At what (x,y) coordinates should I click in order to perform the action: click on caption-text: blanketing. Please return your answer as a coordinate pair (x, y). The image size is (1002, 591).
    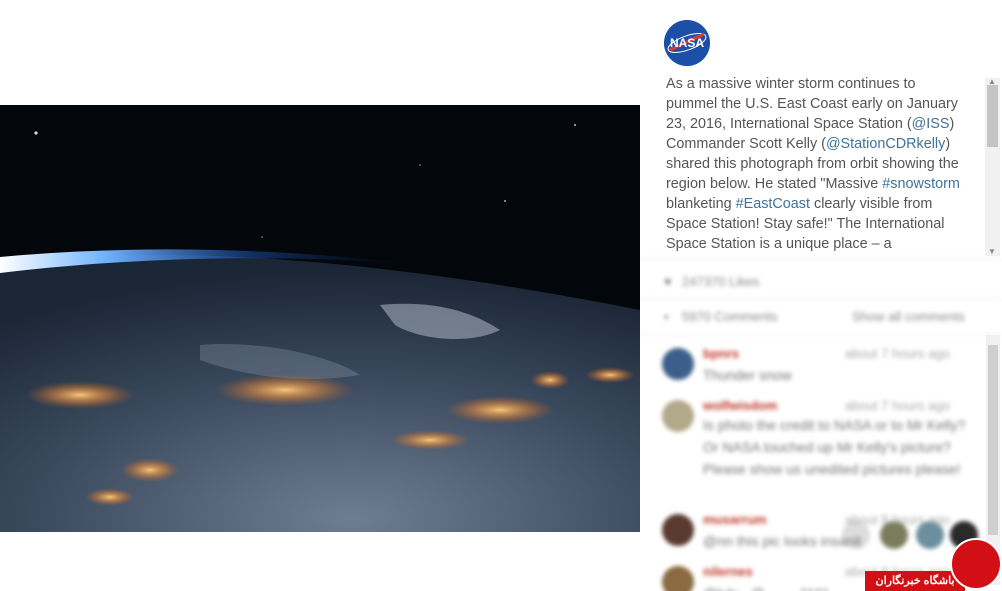
    Looking at the image, I should click on (701, 204).